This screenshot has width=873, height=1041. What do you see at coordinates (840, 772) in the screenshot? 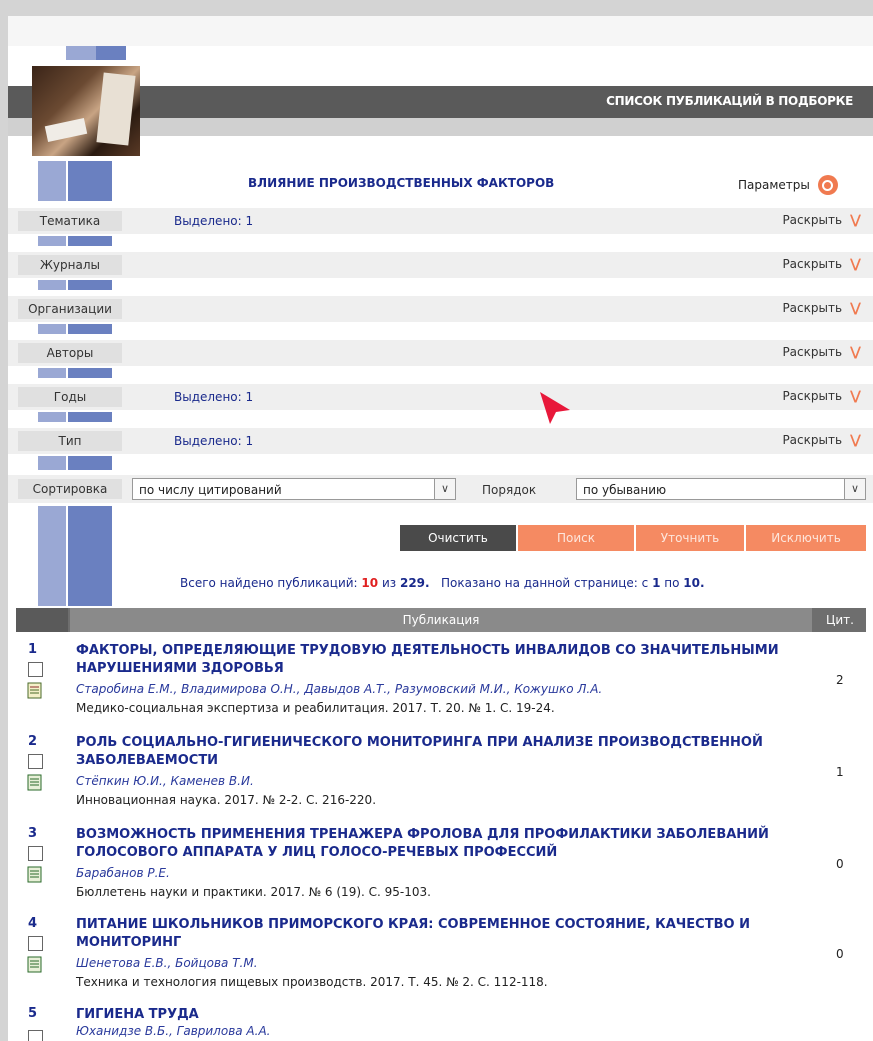
I see `citation-count: 1` at bounding box center [840, 772].